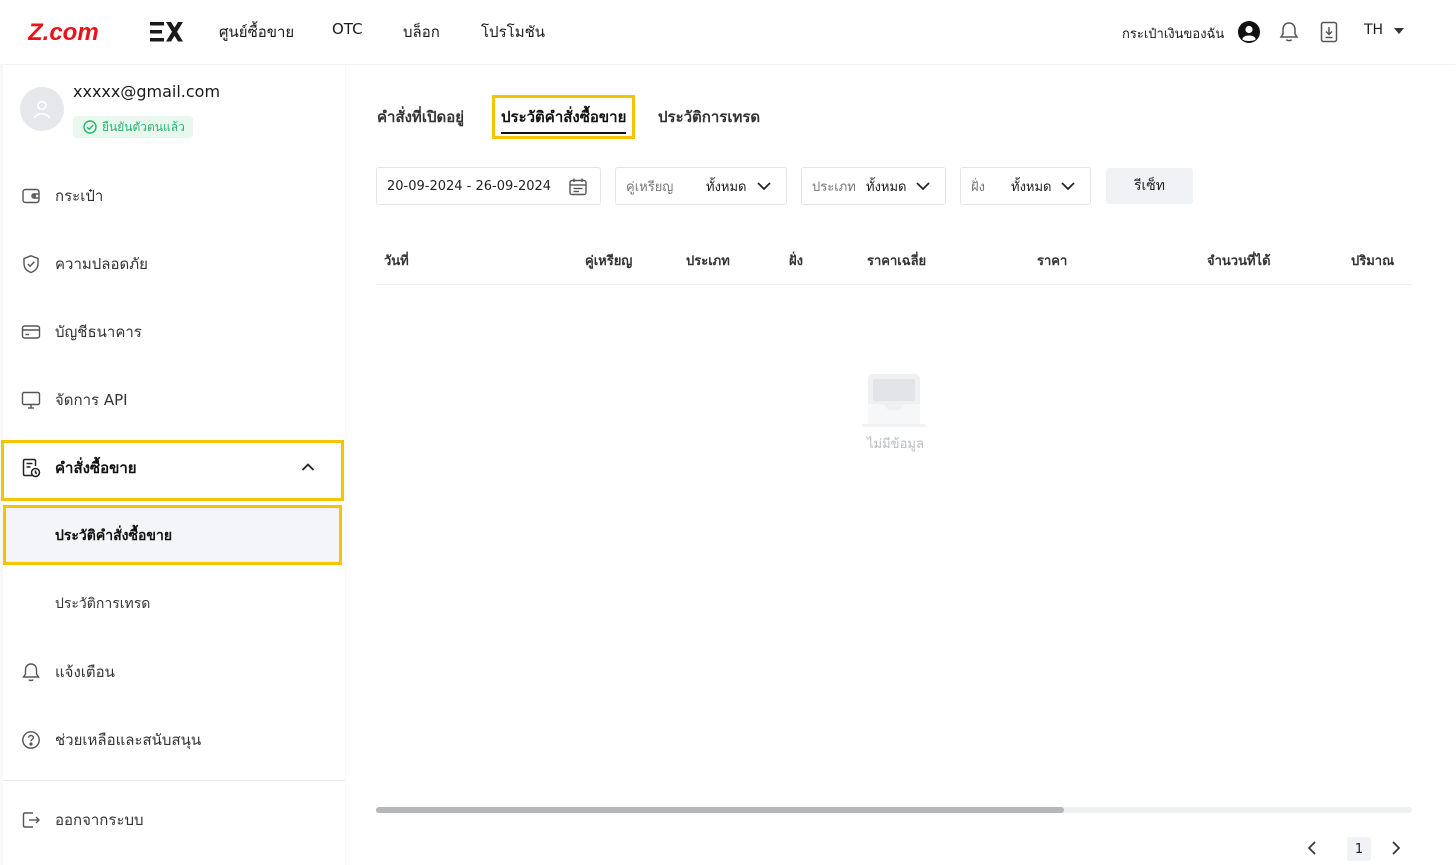 The height and width of the screenshot is (865, 1456). I want to click on empty-state-text: ไม่มีข้อมูล, so click(895, 444).